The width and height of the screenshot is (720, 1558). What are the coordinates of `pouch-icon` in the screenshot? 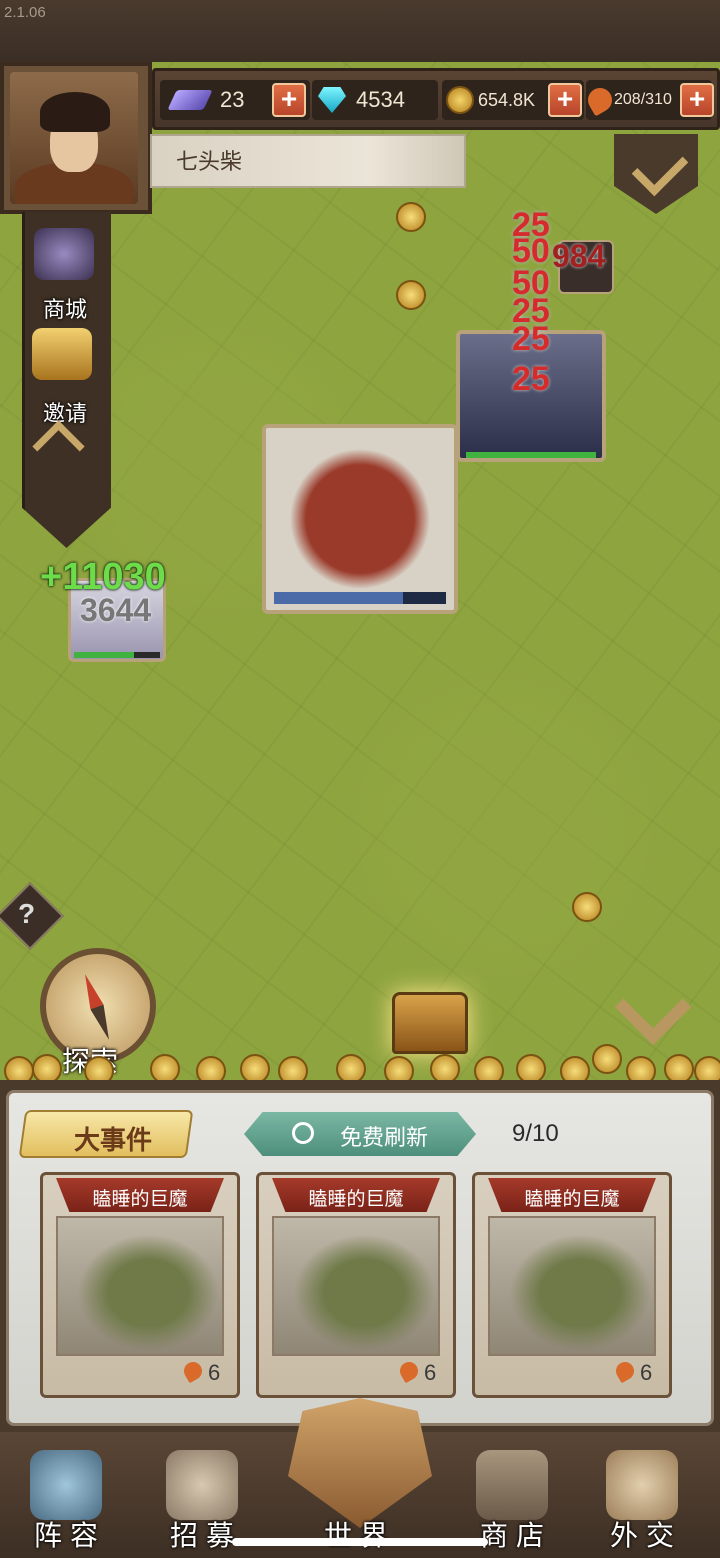 It's located at (64, 254).